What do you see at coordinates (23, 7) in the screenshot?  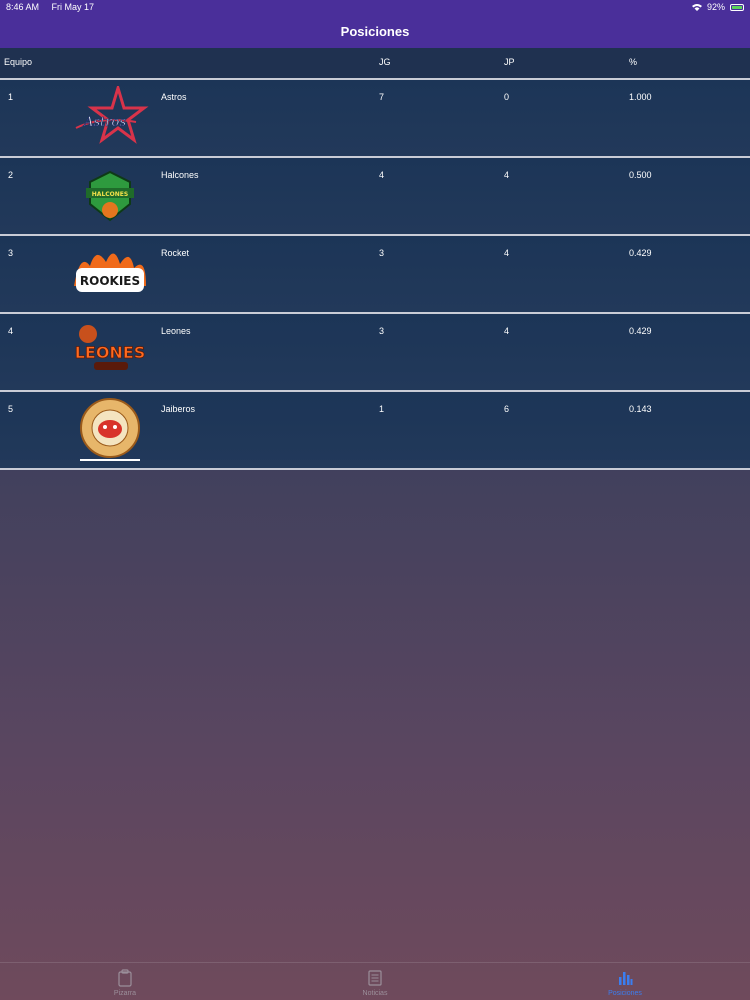 I see `status-time: 8:46 AM` at bounding box center [23, 7].